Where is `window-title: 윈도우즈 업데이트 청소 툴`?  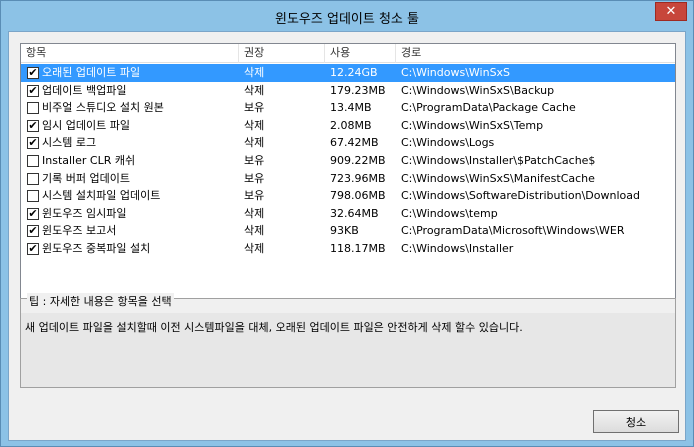 window-title: 윈도우즈 업데이트 청소 툴 is located at coordinates (347, 19).